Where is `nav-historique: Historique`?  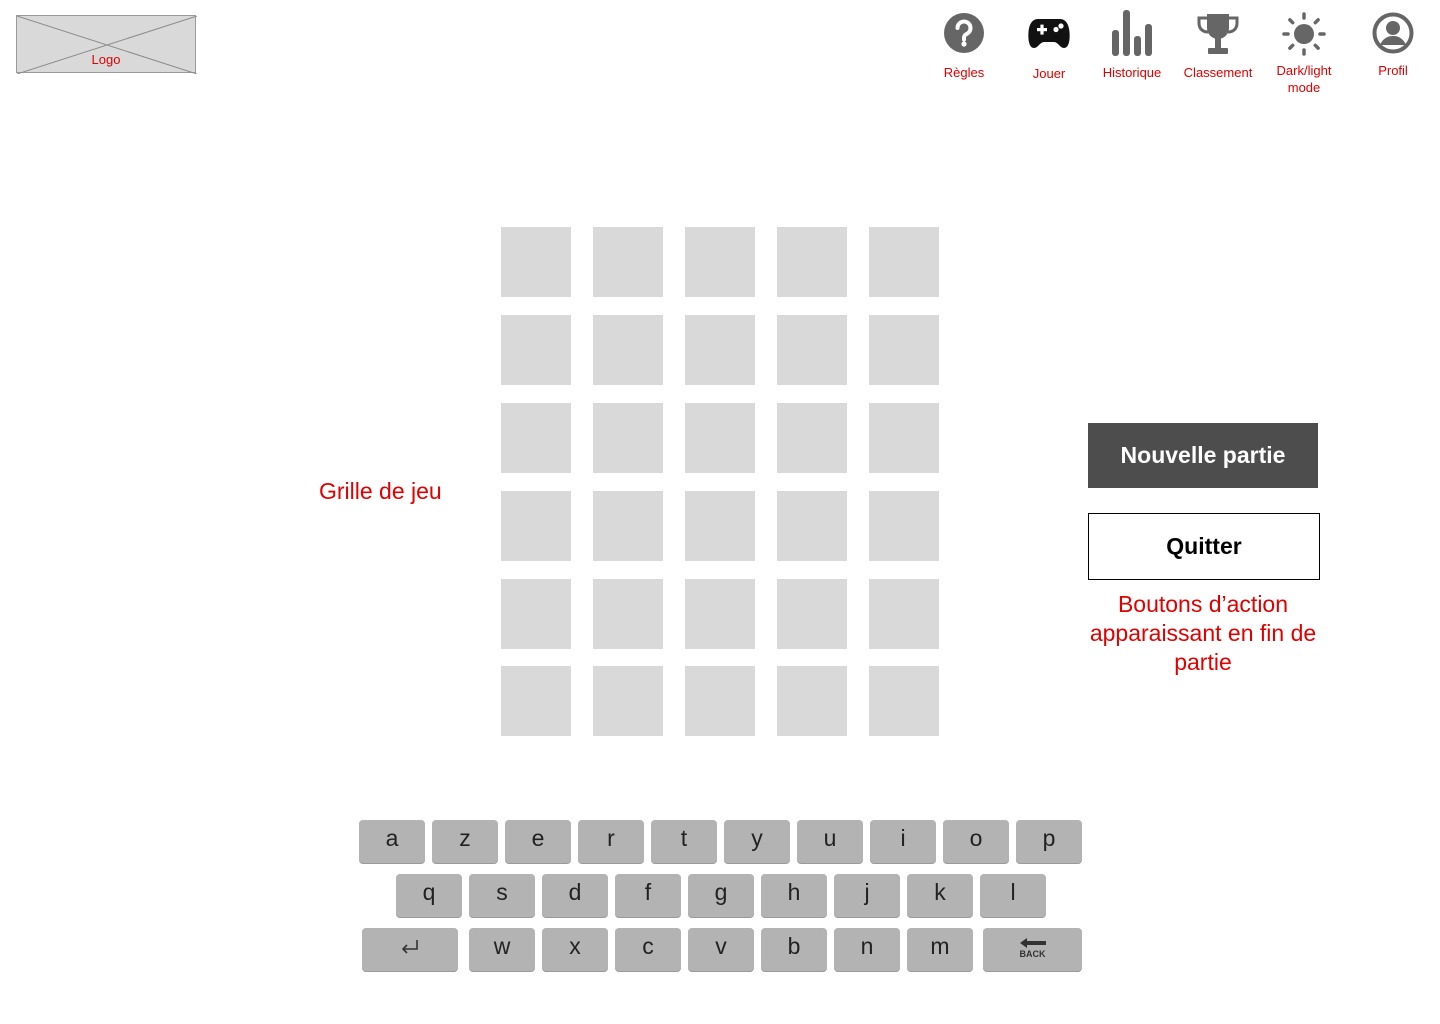
nav-historique: Historique is located at coordinates (1132, 50).